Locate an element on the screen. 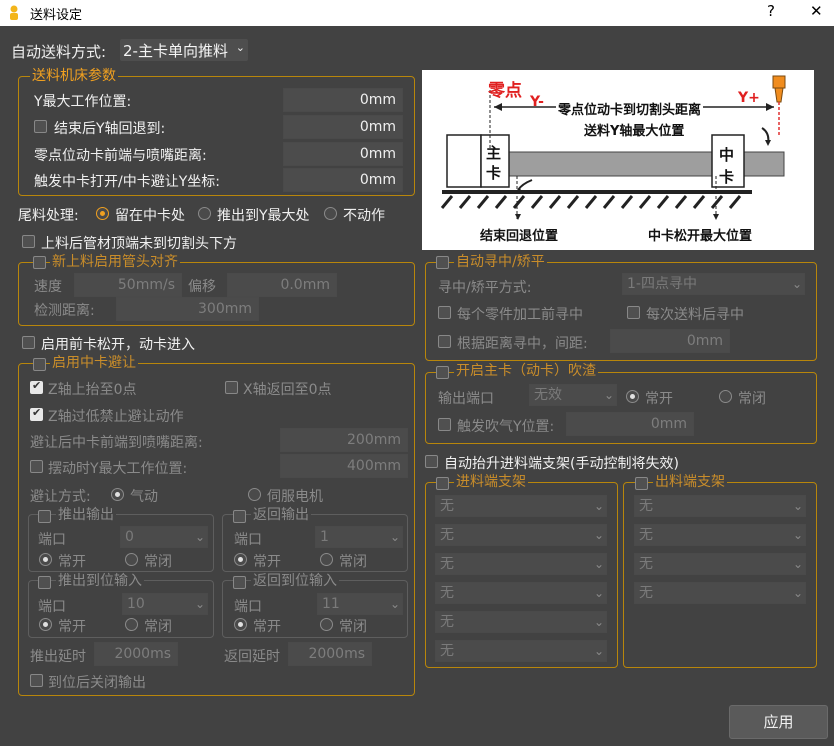  blow-checkbox is located at coordinates (442, 372).